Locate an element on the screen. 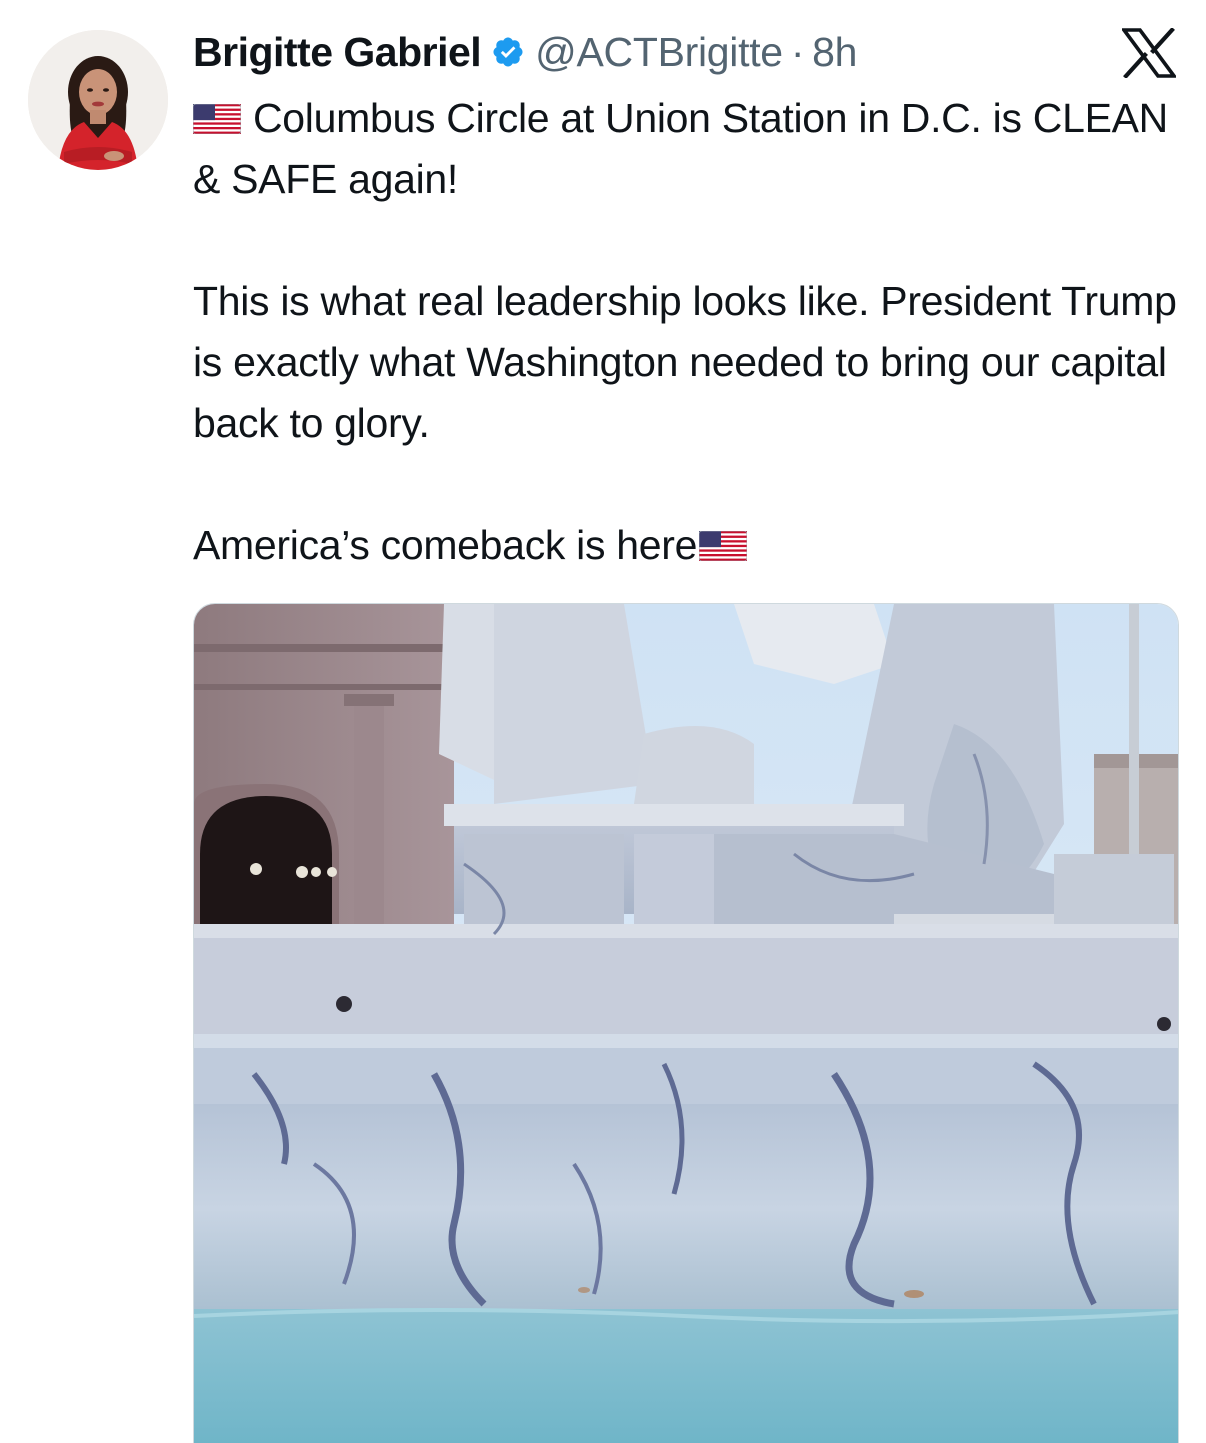  profile-photo-icon is located at coordinates (98, 100).